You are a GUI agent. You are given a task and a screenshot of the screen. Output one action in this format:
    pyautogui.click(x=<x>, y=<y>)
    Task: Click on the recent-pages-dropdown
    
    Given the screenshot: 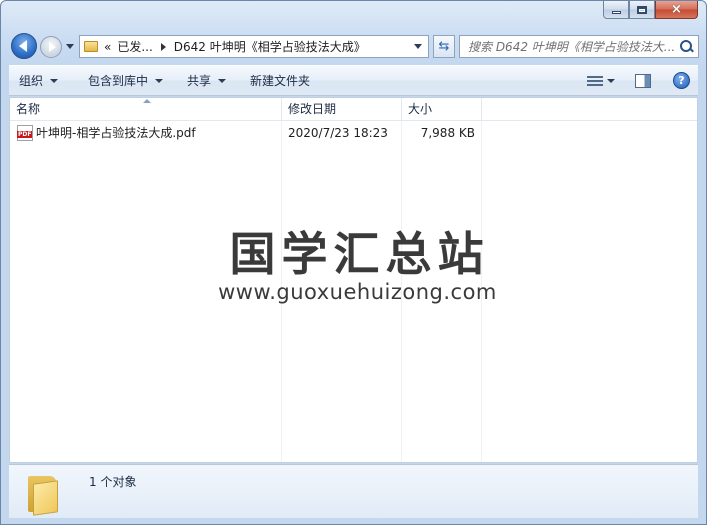 What is the action you would take?
    pyautogui.click(x=70, y=46)
    